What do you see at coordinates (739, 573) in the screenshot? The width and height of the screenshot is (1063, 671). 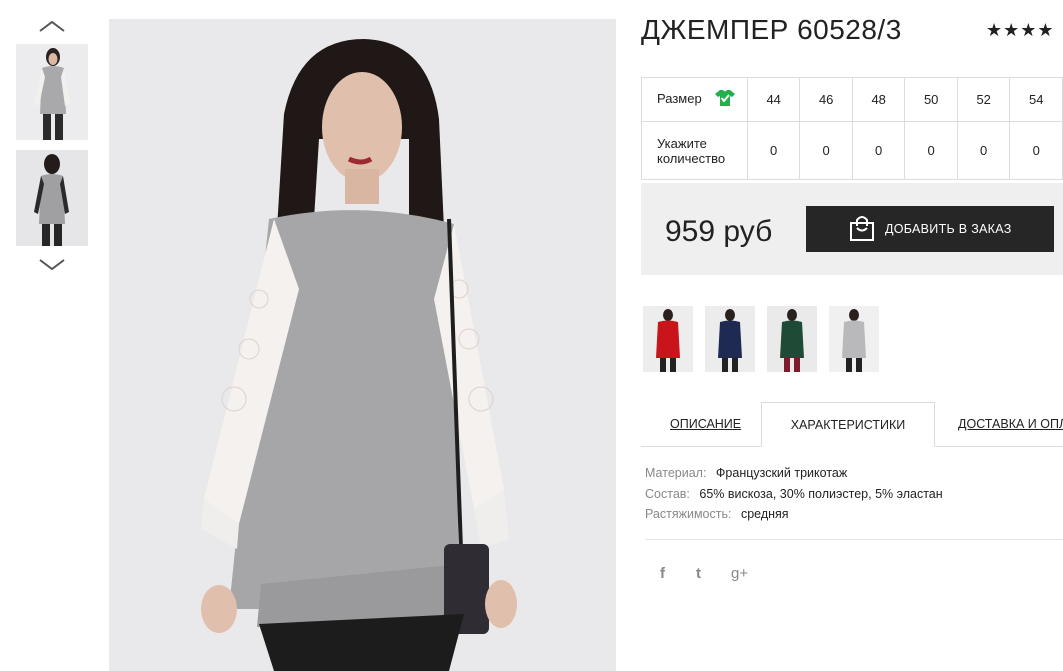 I see `google-plus-icon: g+` at bounding box center [739, 573].